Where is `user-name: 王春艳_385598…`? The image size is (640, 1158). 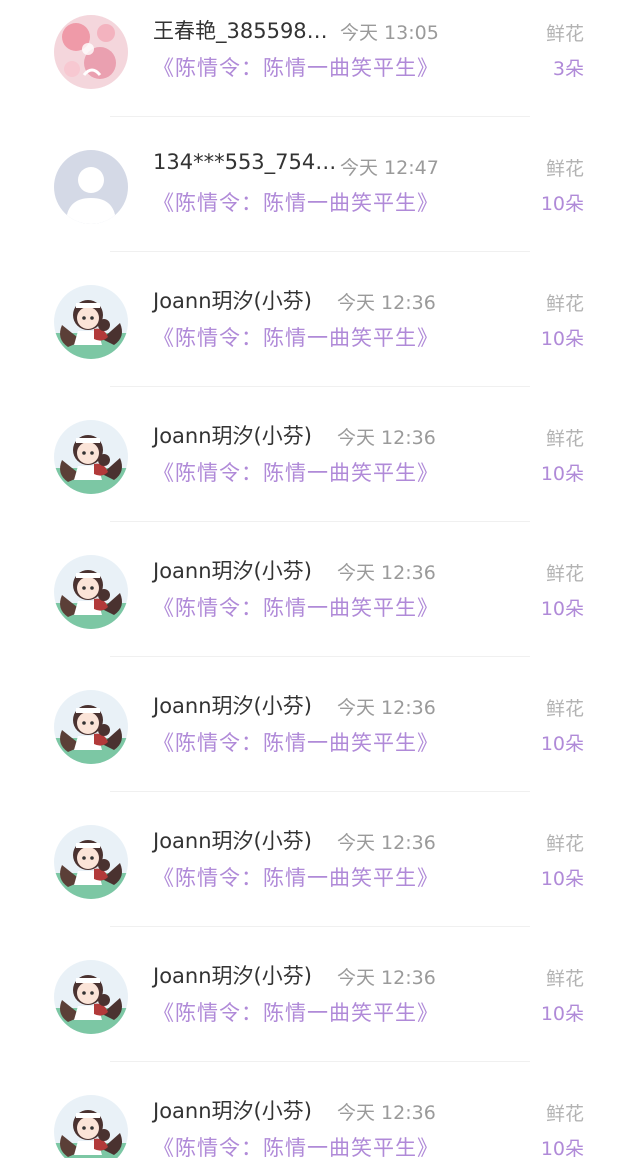
user-name: 王春艳_385598… is located at coordinates (240, 30).